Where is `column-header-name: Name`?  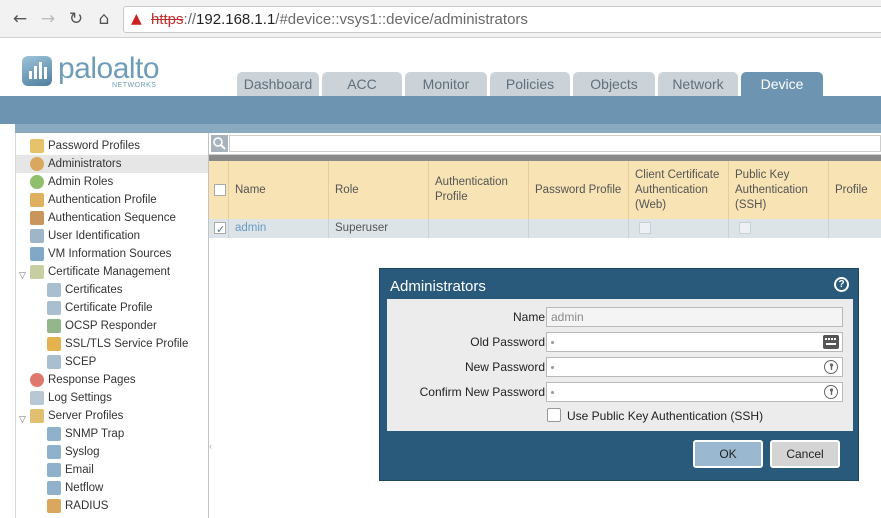
column-header-name: Name is located at coordinates (279, 190).